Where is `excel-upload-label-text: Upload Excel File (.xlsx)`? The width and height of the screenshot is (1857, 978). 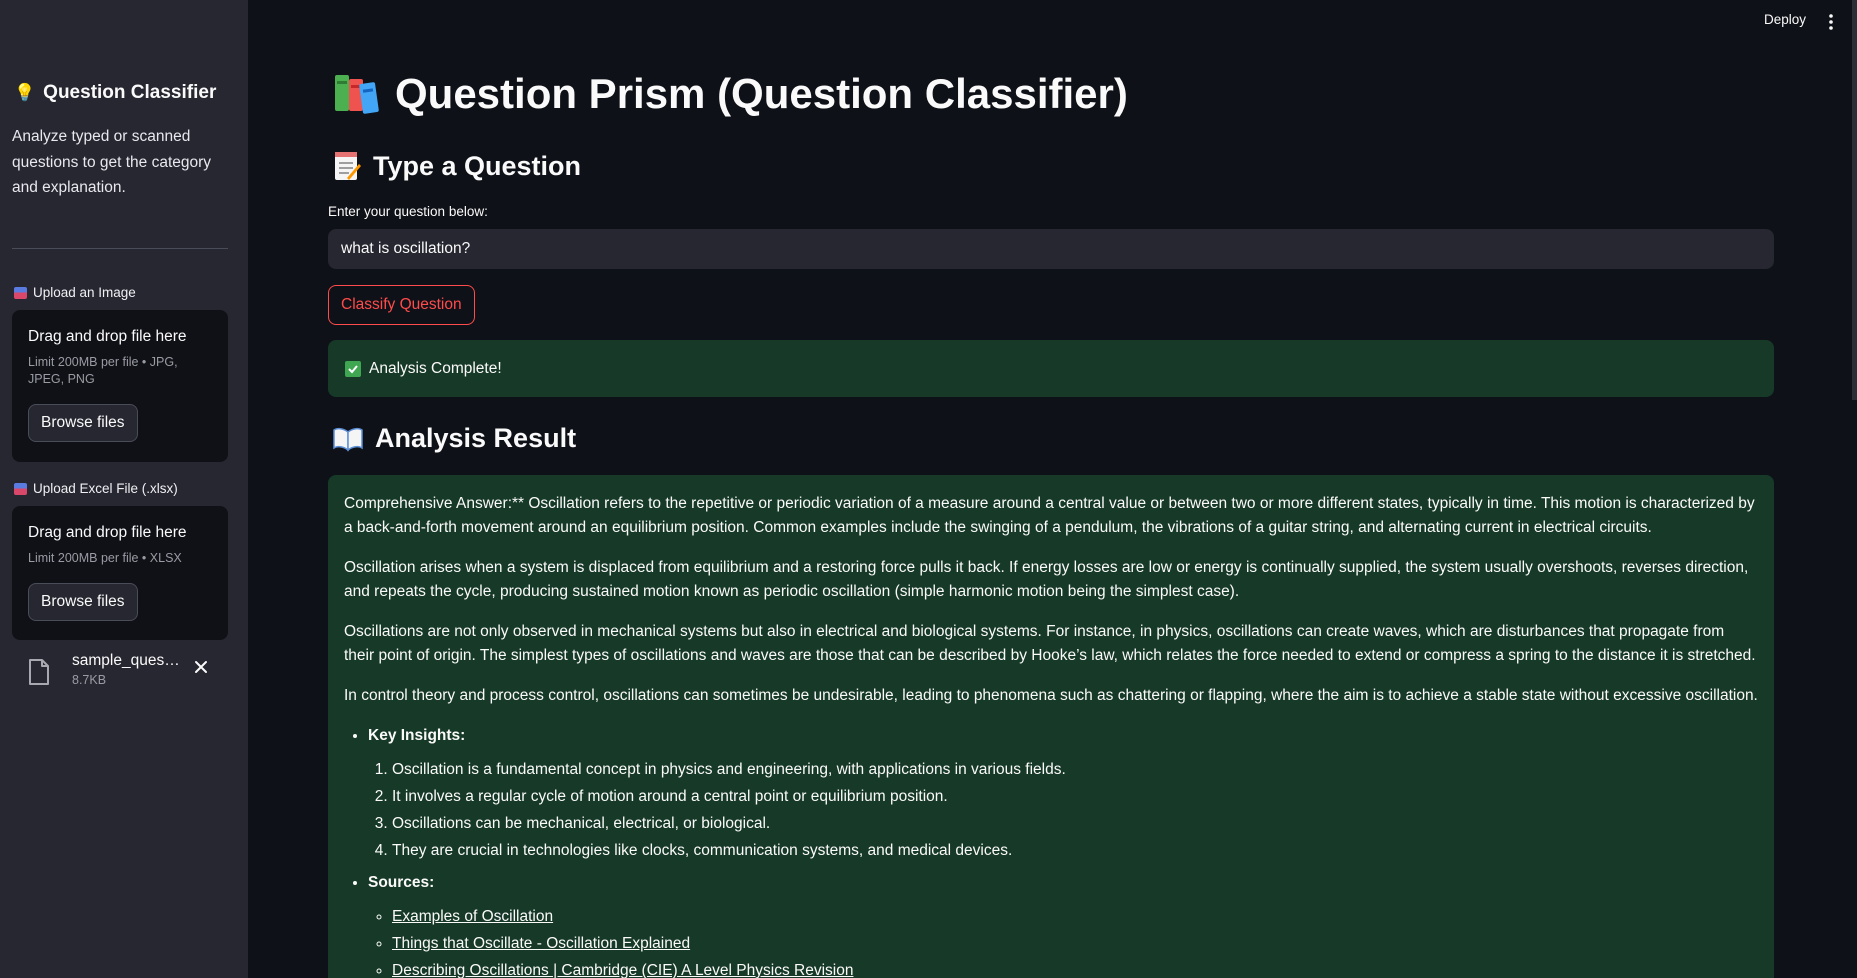 excel-upload-label-text: Upload Excel File (.xlsx) is located at coordinates (105, 488).